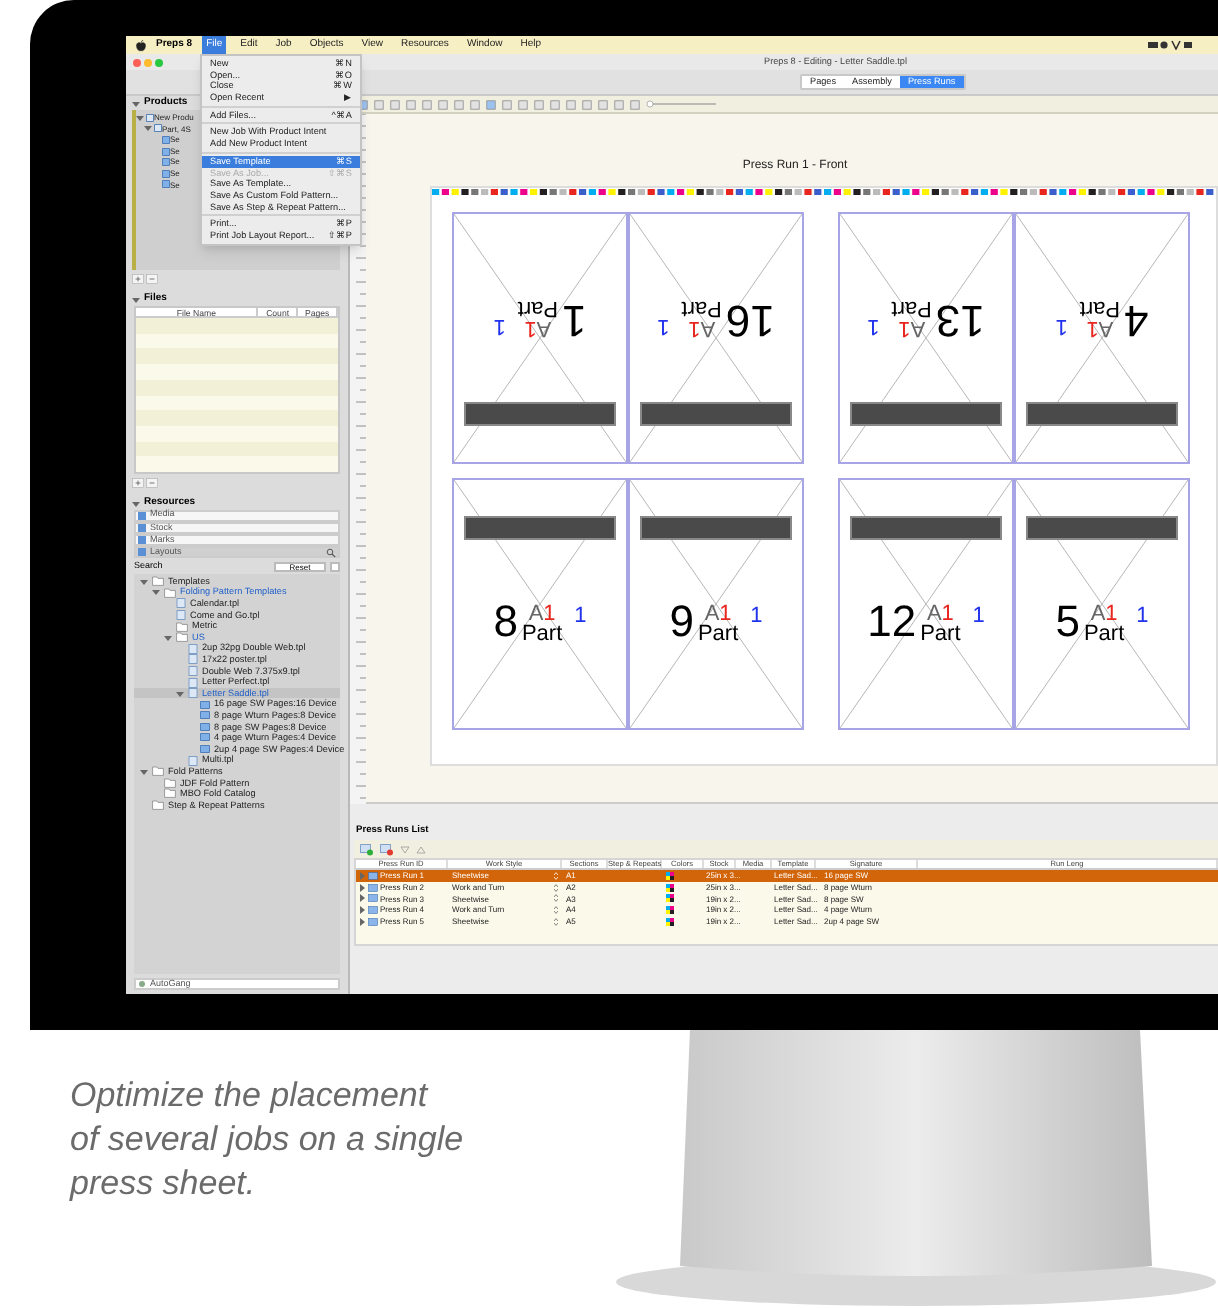  I want to click on page-number: 4, so click(1136, 320).